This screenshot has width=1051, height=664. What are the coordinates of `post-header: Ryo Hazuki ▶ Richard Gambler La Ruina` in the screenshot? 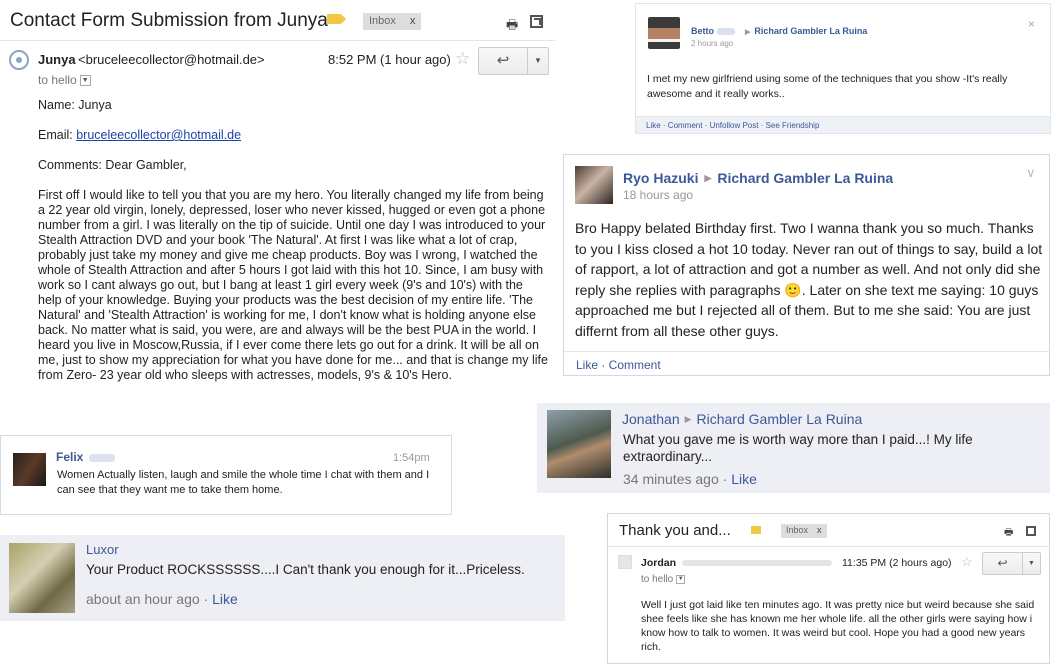 It's located at (758, 178).